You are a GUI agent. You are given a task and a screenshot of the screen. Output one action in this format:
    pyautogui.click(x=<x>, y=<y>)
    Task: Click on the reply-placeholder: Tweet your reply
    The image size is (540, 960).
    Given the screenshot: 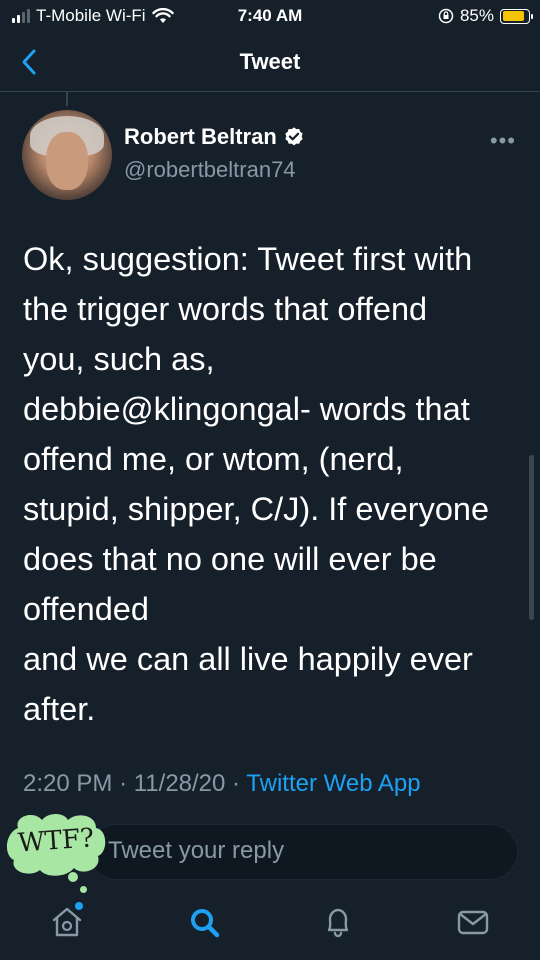 What is the action you would take?
    pyautogui.click(x=196, y=851)
    